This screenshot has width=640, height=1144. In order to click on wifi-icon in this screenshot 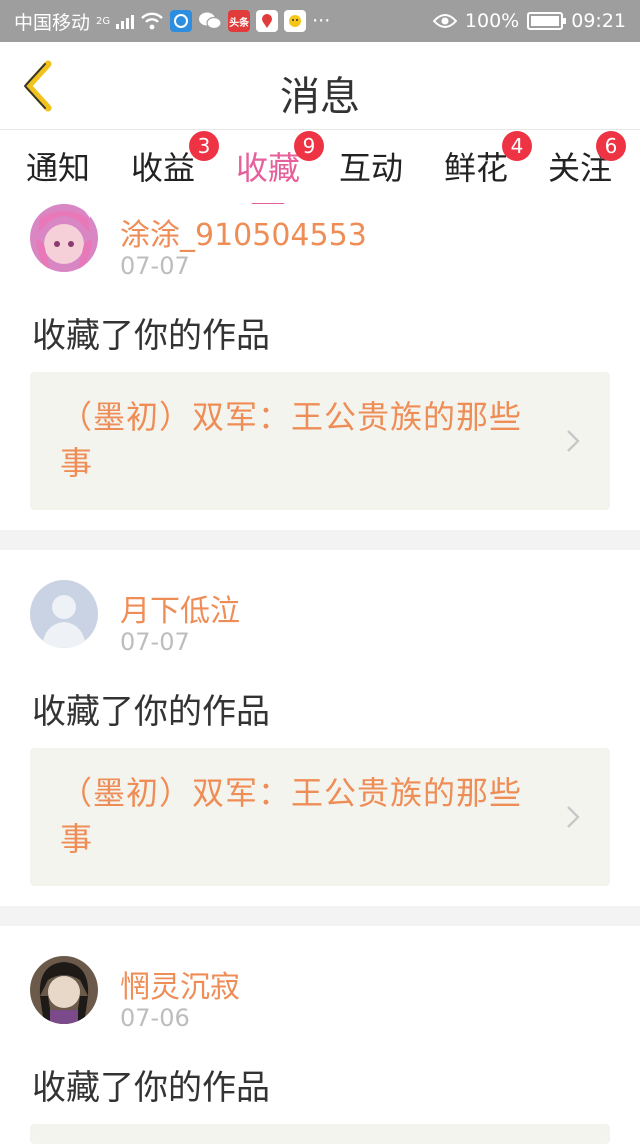, I will do `click(152, 21)`.